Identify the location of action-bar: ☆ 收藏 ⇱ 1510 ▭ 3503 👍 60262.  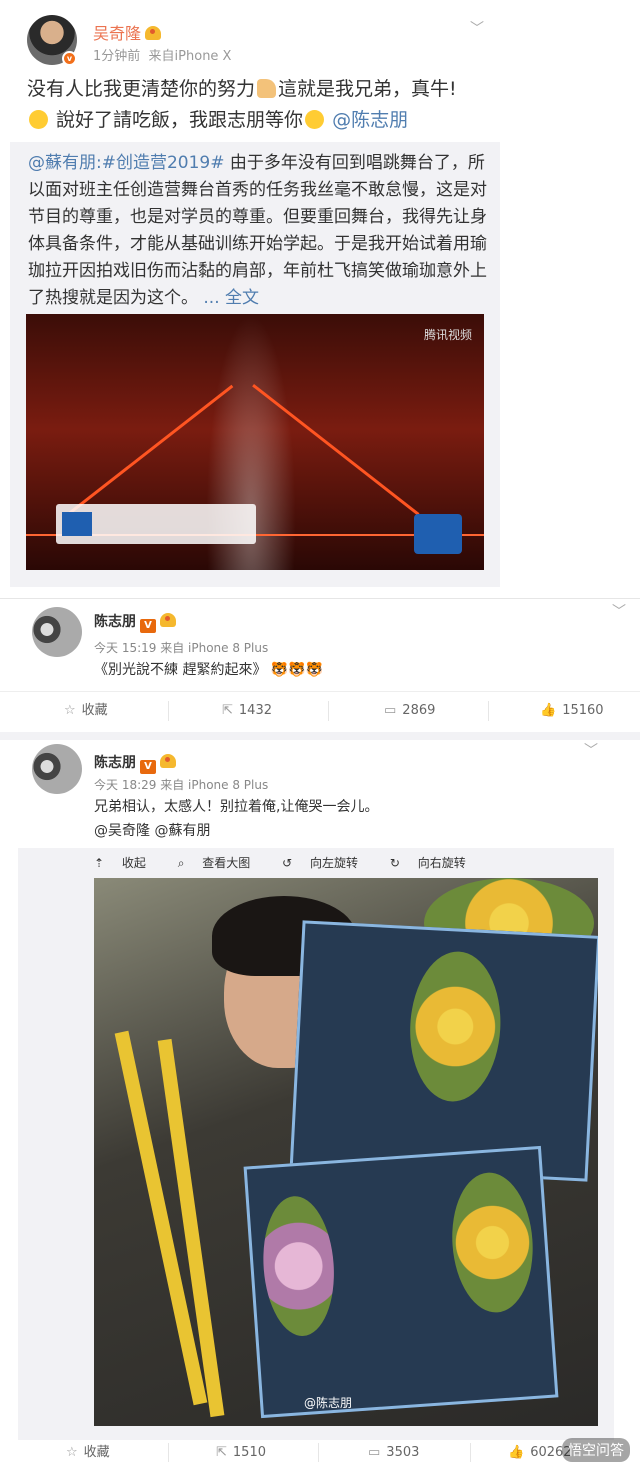
(320, 1448).